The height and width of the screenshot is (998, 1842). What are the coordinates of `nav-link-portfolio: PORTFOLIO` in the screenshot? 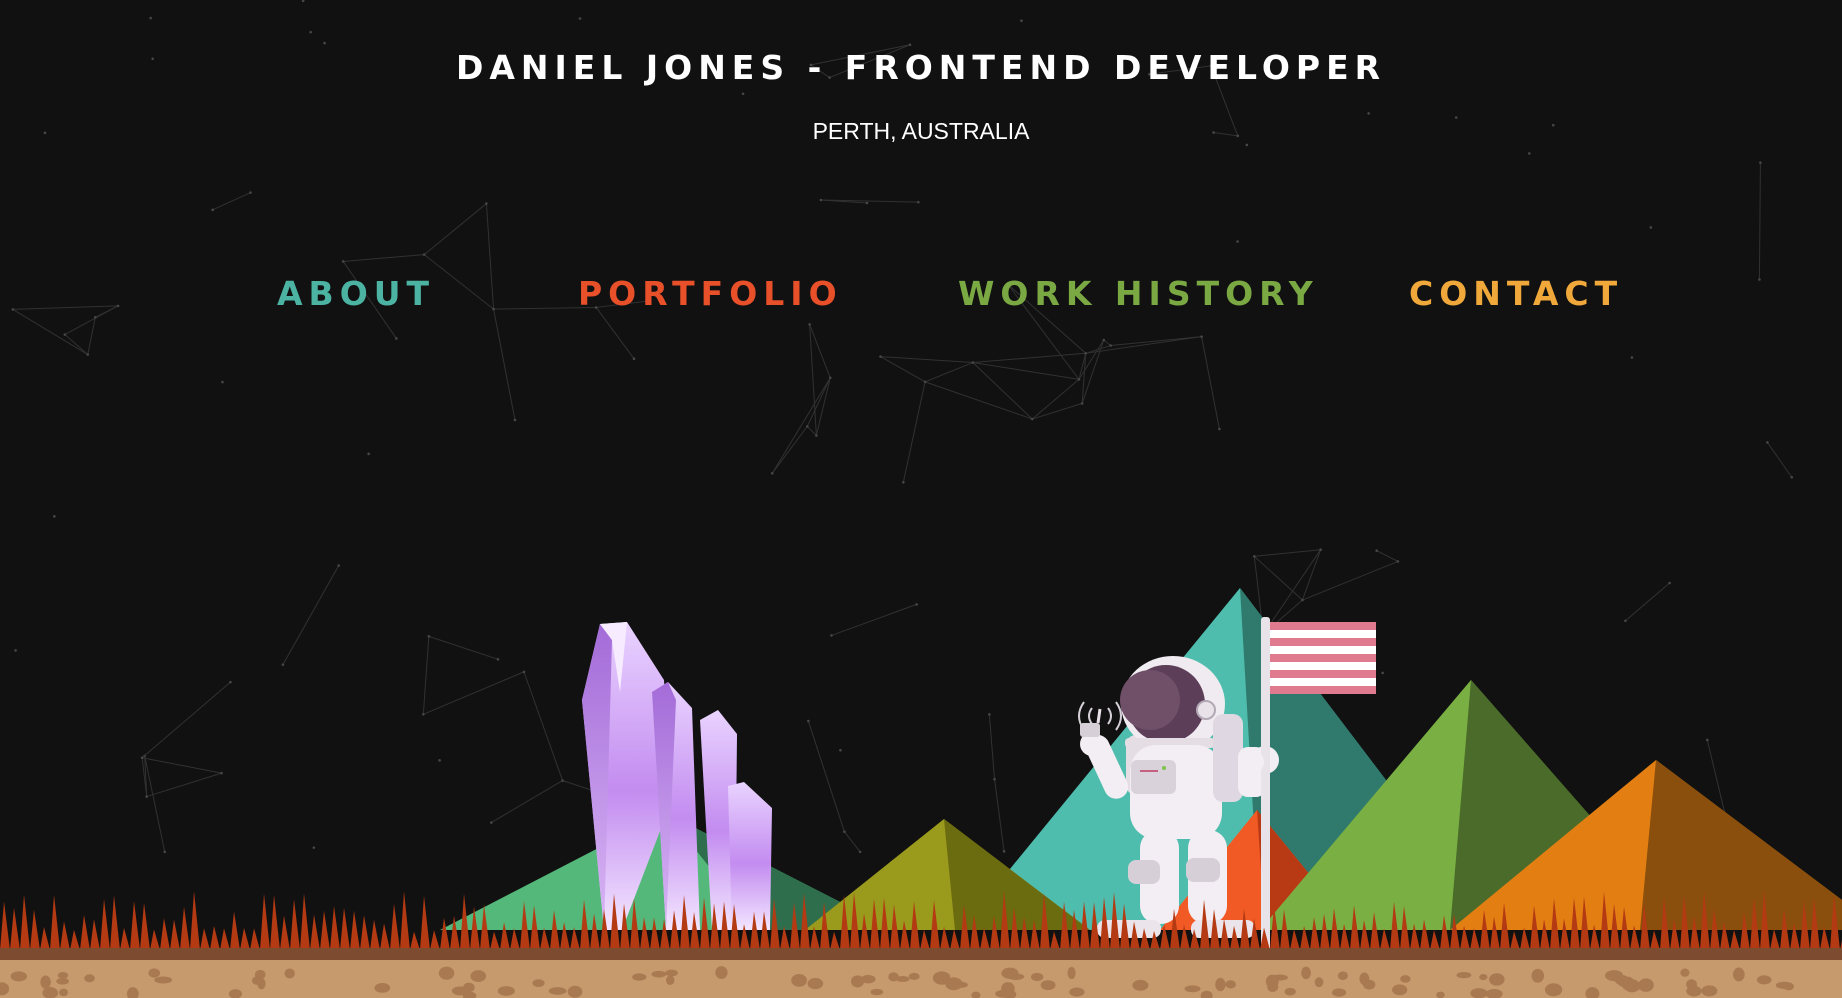 It's located at (710, 294).